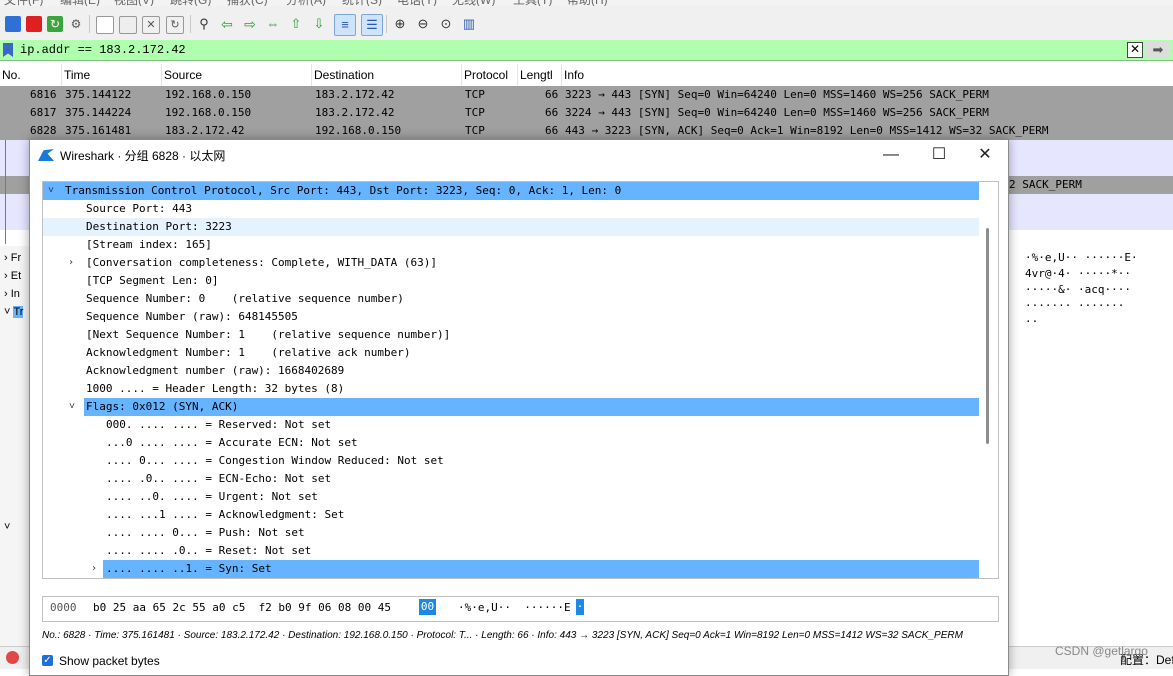  What do you see at coordinates (475, 94) in the screenshot?
I see `packet-protocol: TCP` at bounding box center [475, 94].